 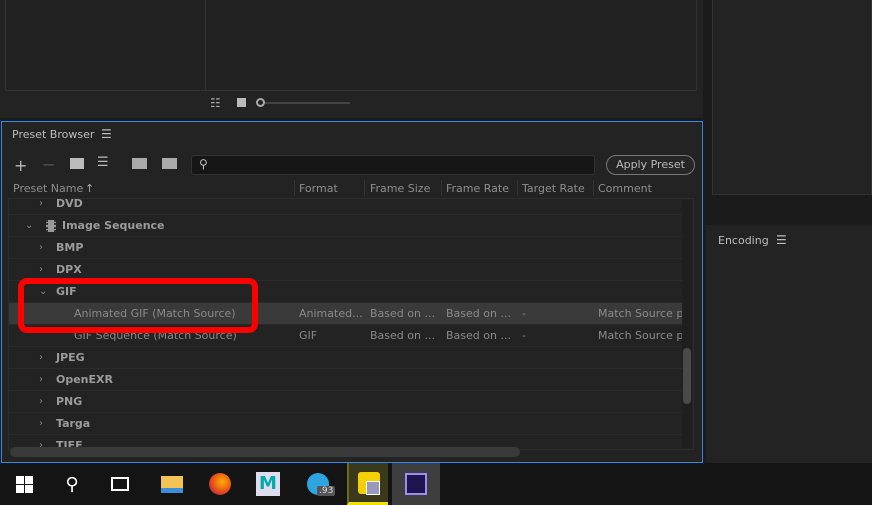 What do you see at coordinates (48, 188) in the screenshot?
I see `column-preset-name: Preset Name` at bounding box center [48, 188].